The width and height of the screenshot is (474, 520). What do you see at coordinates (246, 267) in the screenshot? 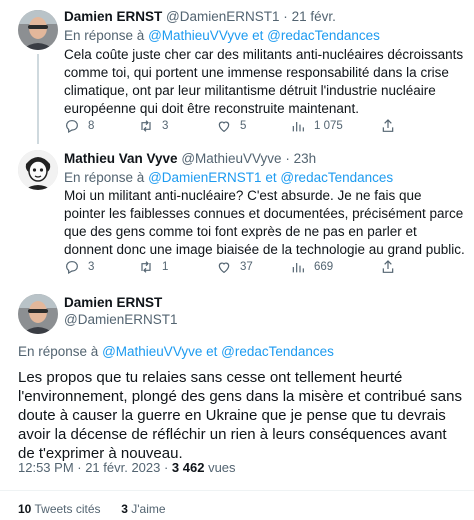
I see `like-count: 37` at bounding box center [246, 267].